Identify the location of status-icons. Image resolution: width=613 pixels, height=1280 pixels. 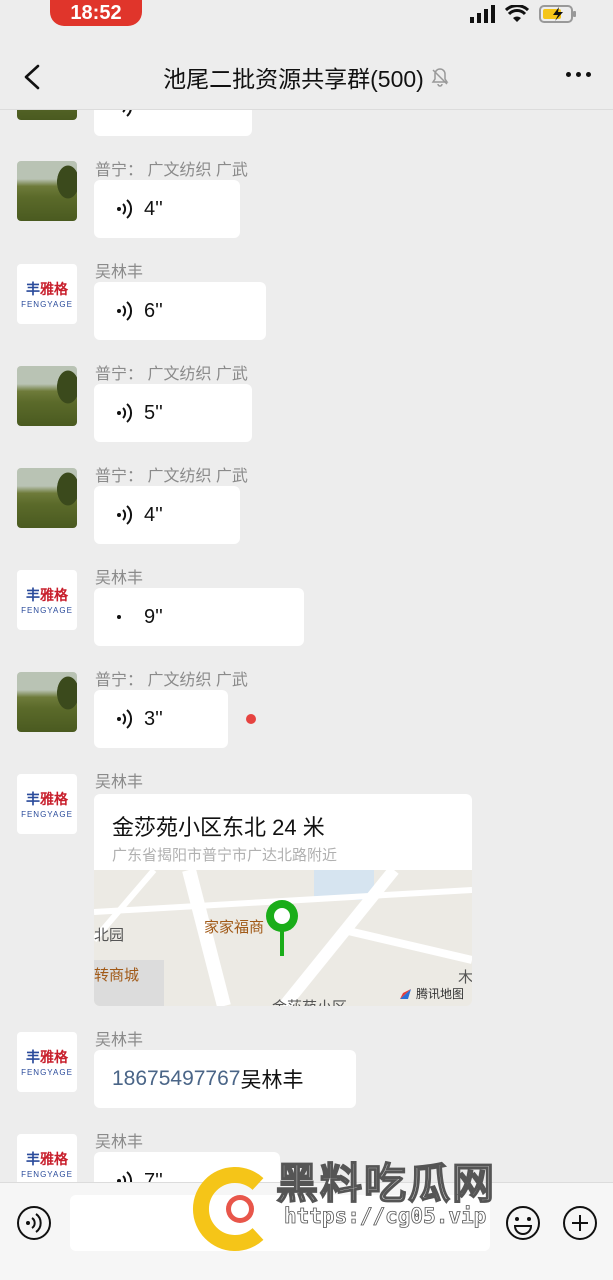
(523, 14).